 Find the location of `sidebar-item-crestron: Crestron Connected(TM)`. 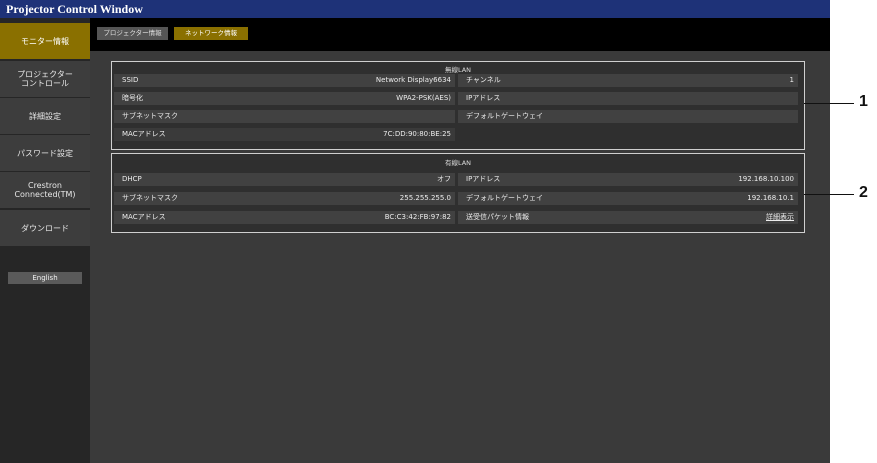

sidebar-item-crestron: Crestron Connected(TM) is located at coordinates (45, 190).